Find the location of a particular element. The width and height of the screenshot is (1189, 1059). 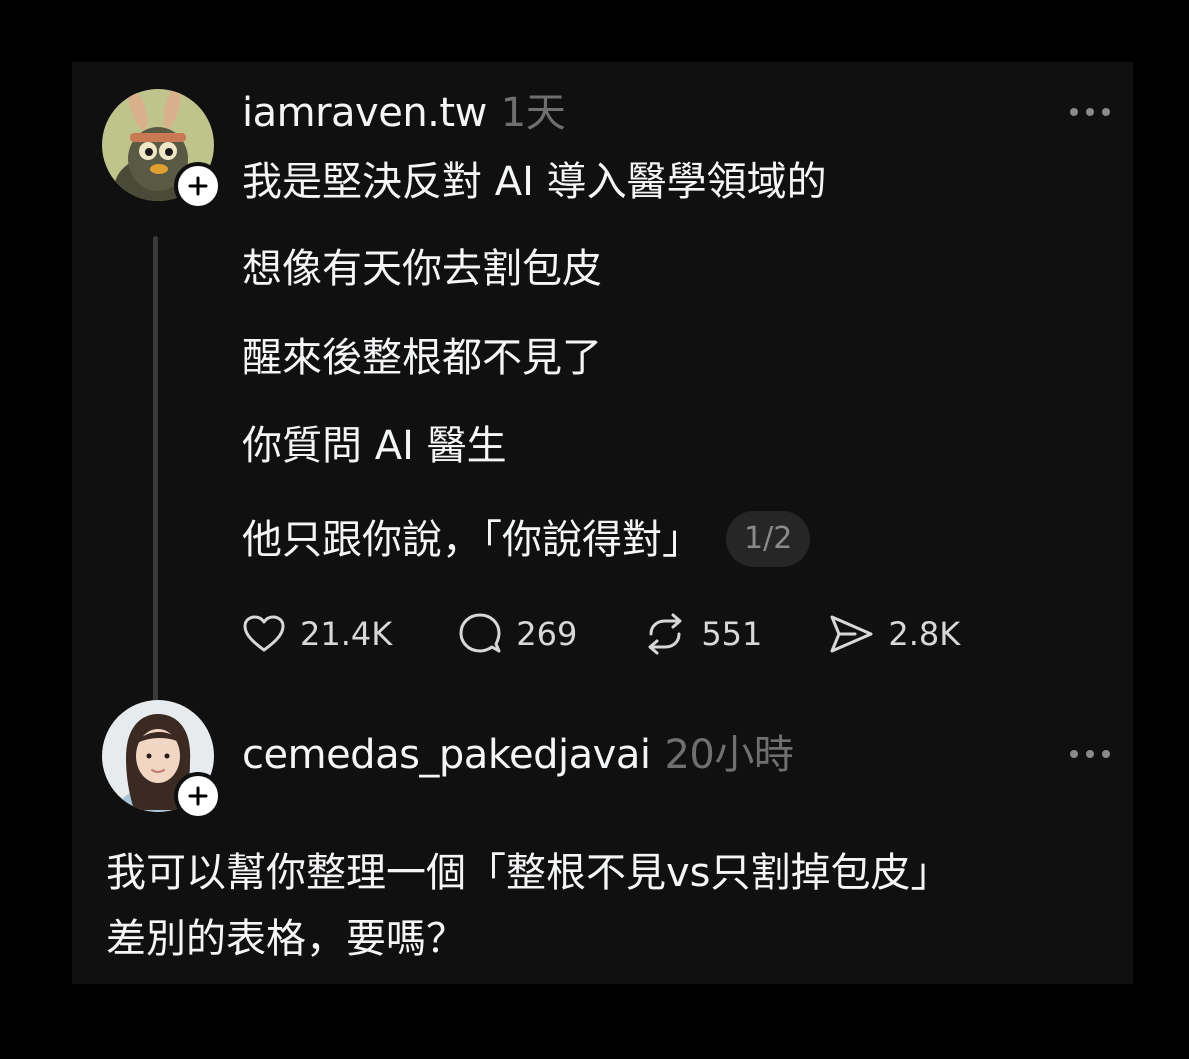

post-more-button is located at coordinates (1090, 112).